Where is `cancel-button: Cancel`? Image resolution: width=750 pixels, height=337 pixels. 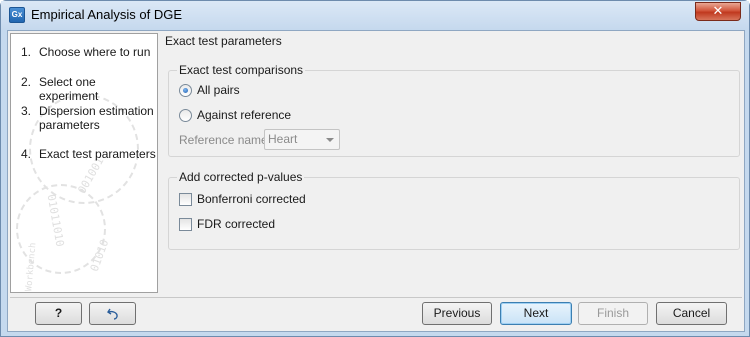 cancel-button: Cancel is located at coordinates (691, 313).